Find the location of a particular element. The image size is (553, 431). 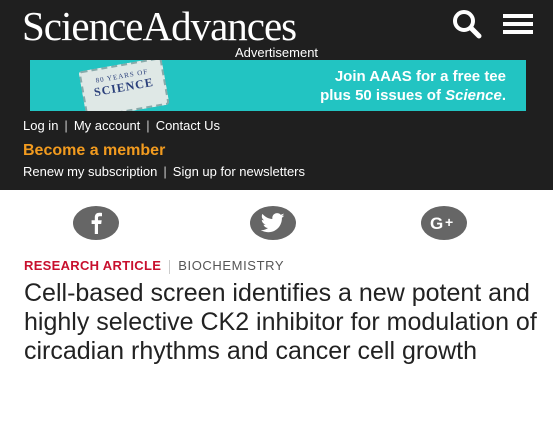

newsletters-link: Sign up for newsletters is located at coordinates (239, 171).